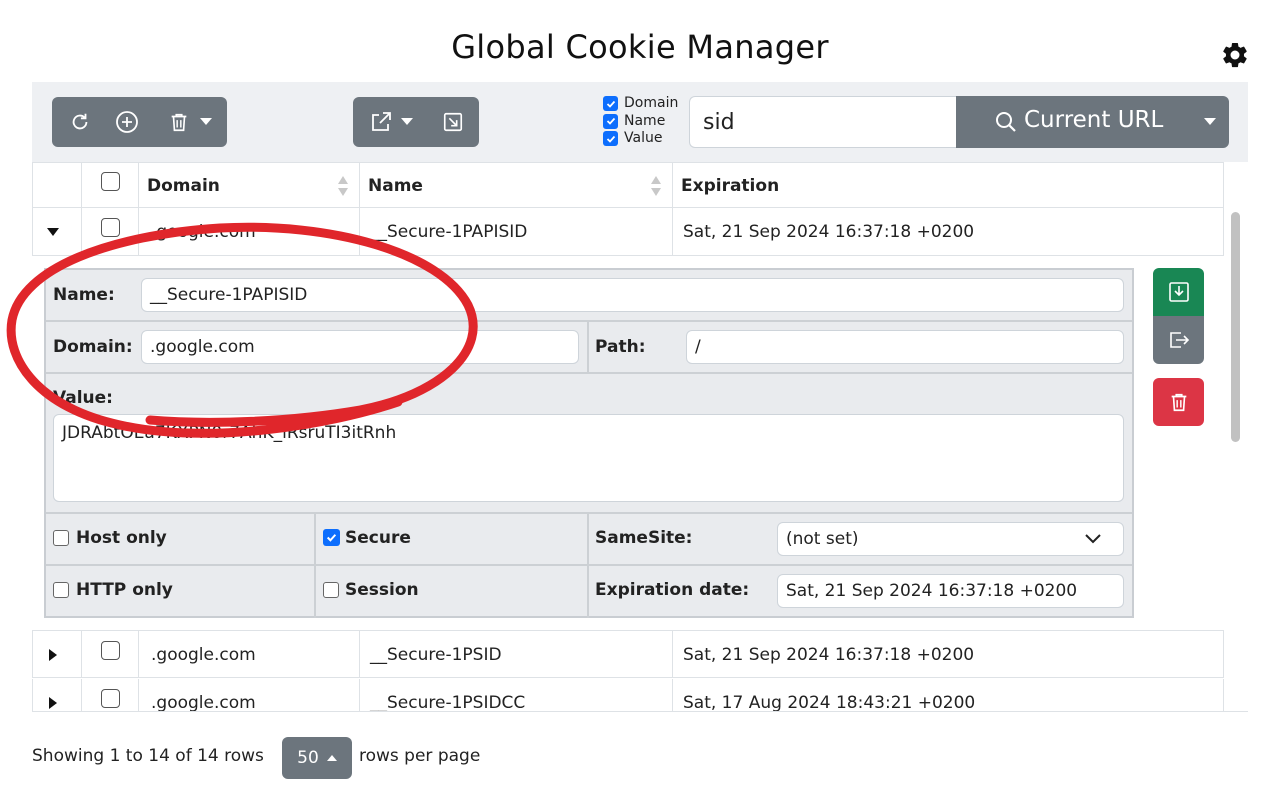  Describe the element at coordinates (829, 702) in the screenshot. I see `cell-expiration: Sat, 17 Aug 2024 18:43:21 +0200` at that location.